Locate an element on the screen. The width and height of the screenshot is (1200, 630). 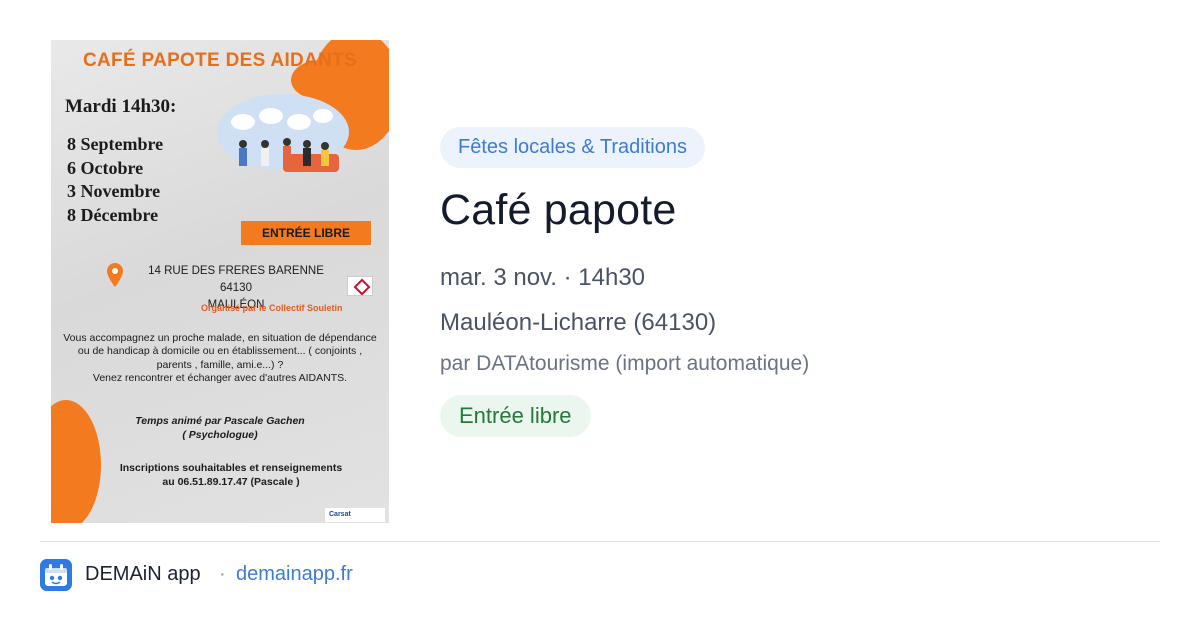
divider is located at coordinates (600, 541).